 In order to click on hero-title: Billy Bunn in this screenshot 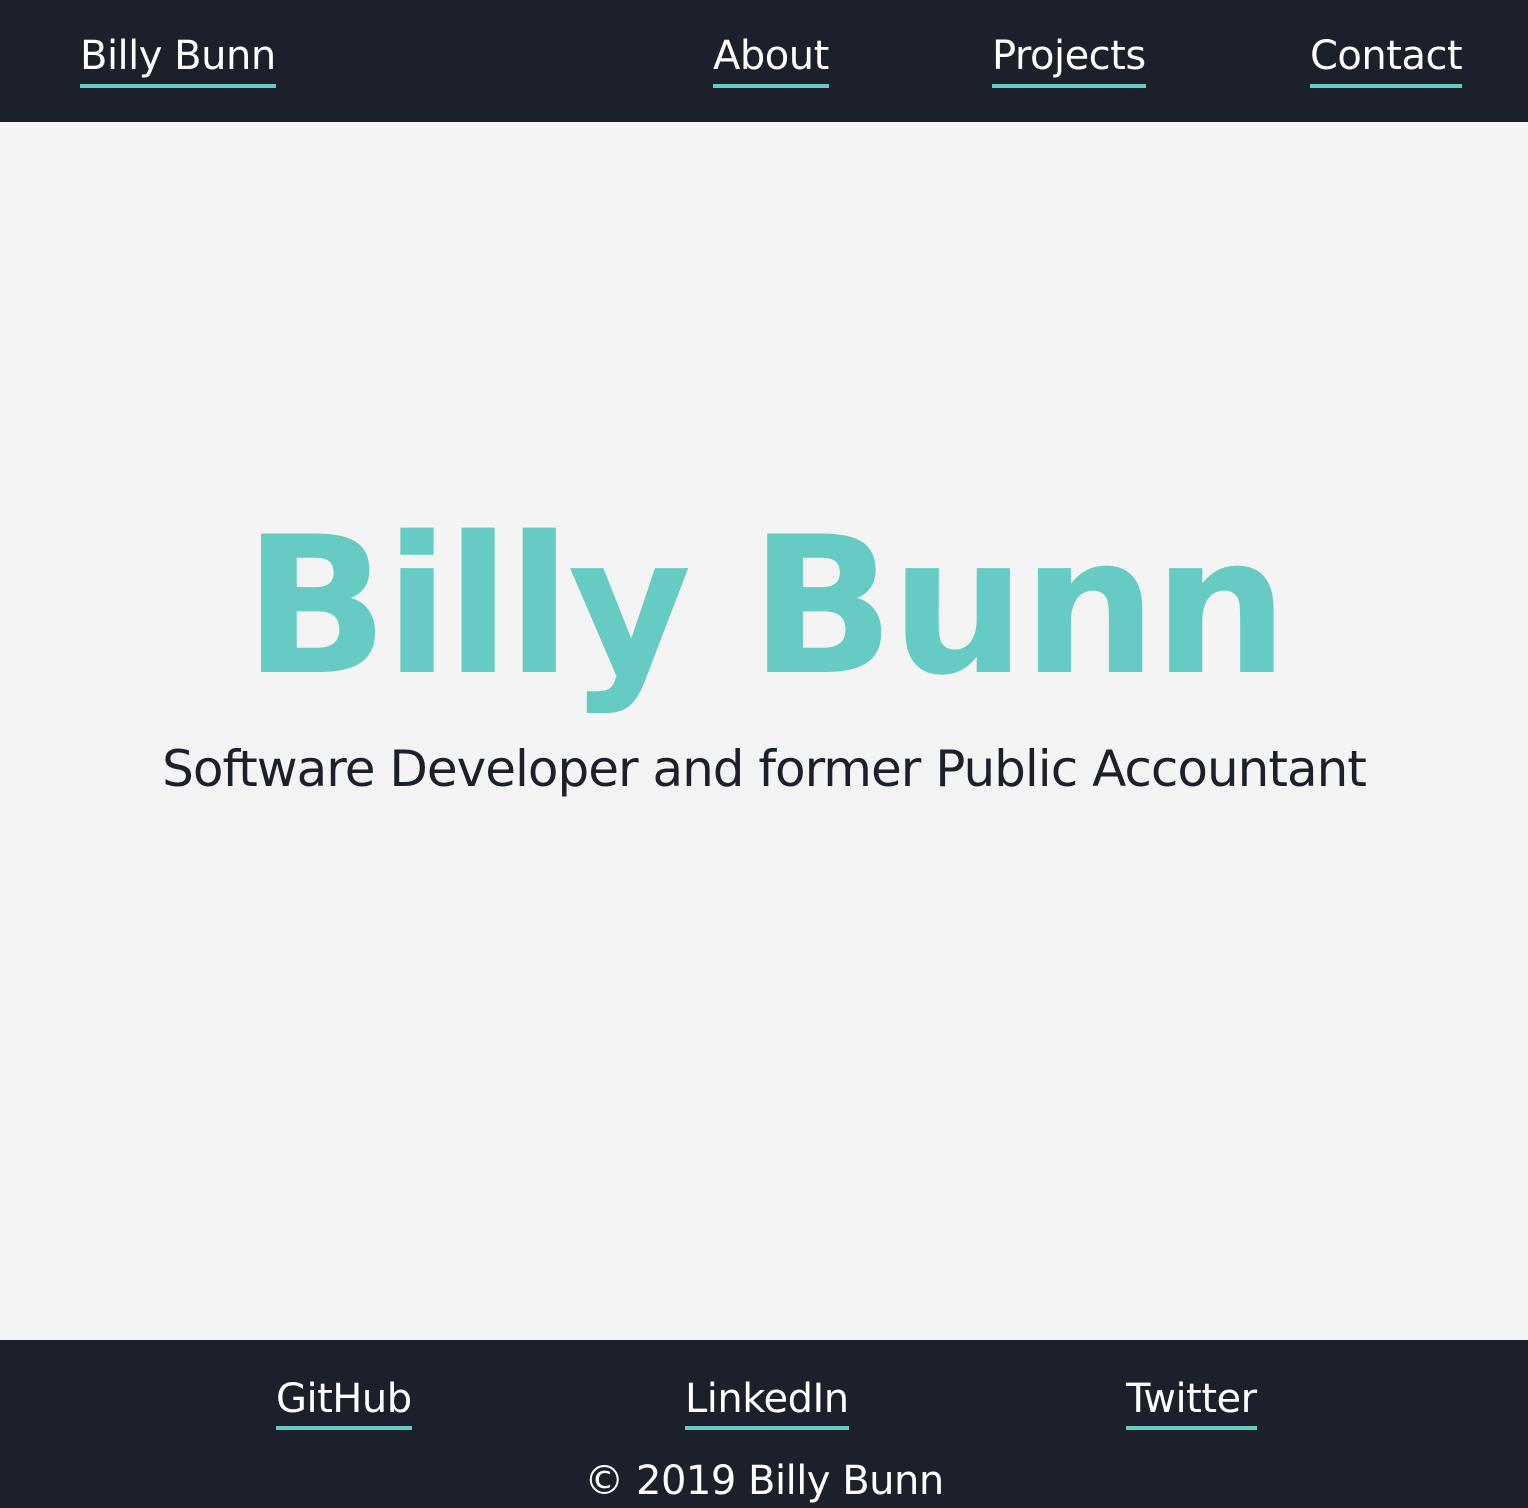, I will do `click(766, 606)`.